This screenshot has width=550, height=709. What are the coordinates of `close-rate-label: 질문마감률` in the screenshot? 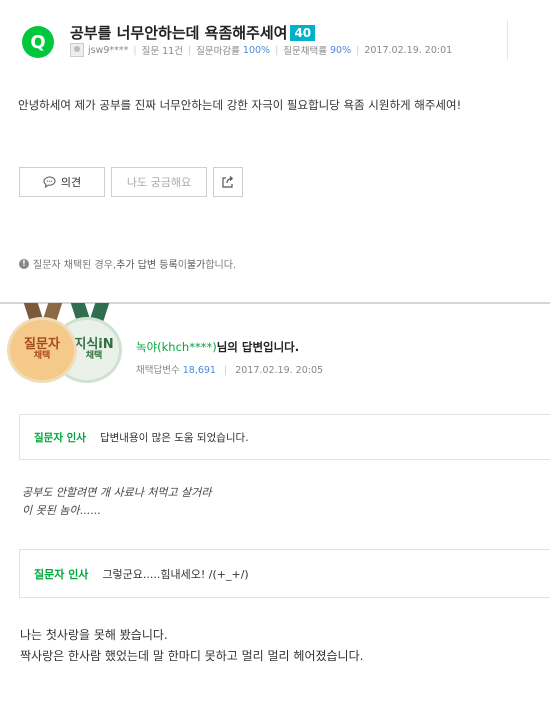 It's located at (218, 51).